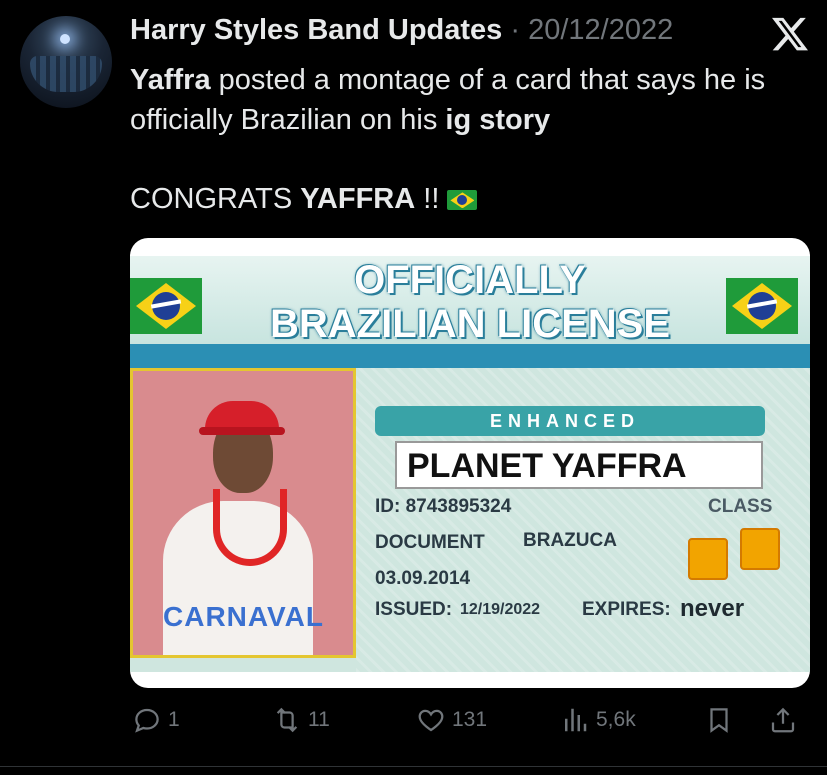 The width and height of the screenshot is (827, 775). Describe the element at coordinates (626, 609) in the screenshot. I see `expires-label: EXPIRES:` at that location.